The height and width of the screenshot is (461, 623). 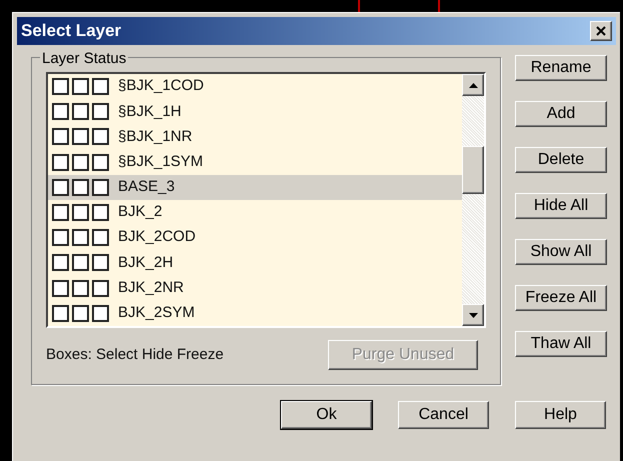 I want to click on scroll-up-button, so click(x=473, y=85).